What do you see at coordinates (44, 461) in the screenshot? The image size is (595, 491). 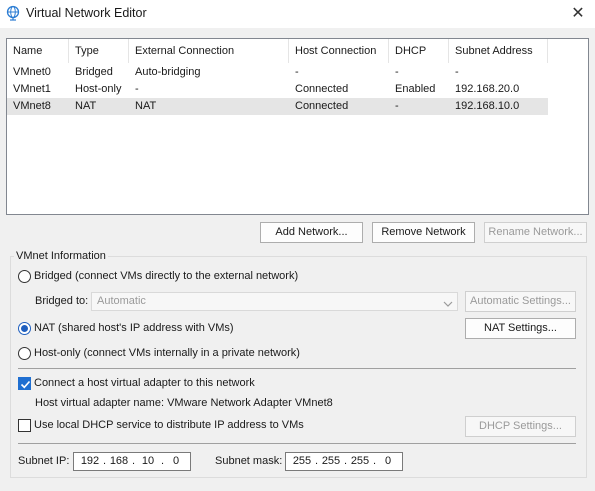 I see `subnet-ip-label: Subnet IP:` at bounding box center [44, 461].